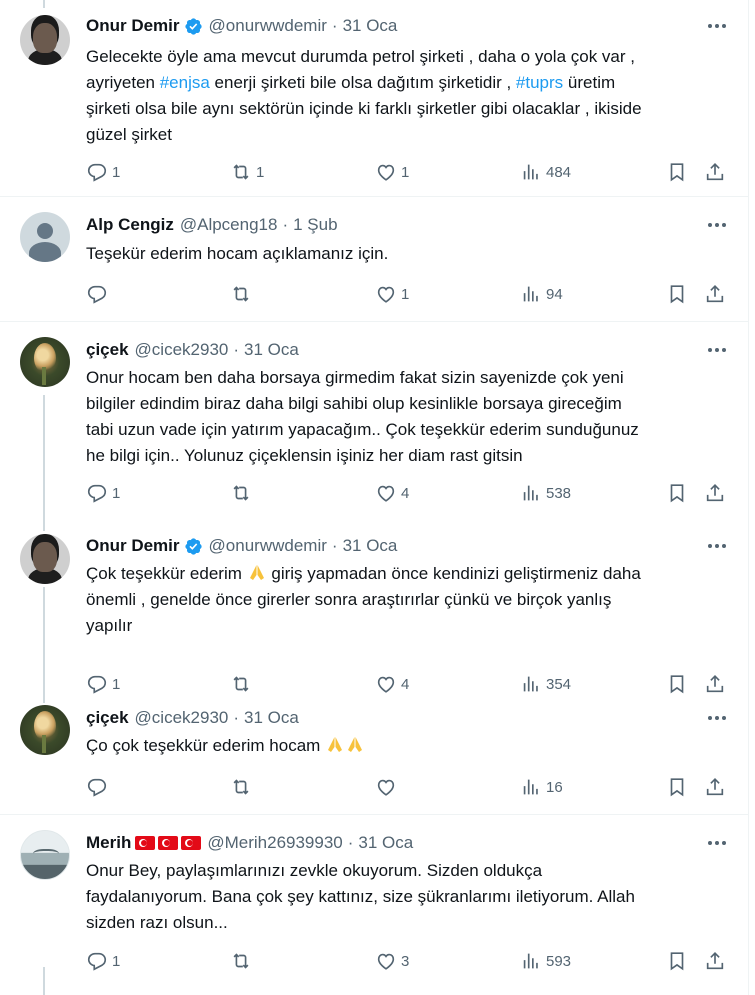 Image resolution: width=755 pixels, height=995 pixels. What do you see at coordinates (405, 172) in the screenshot?
I see `like-count: 1` at bounding box center [405, 172].